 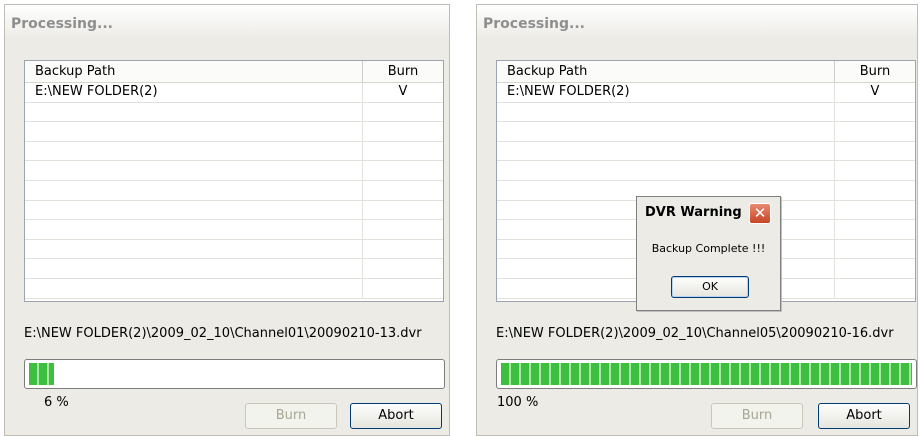 What do you see at coordinates (518, 402) in the screenshot?
I see `progress-percent: 100 %` at bounding box center [518, 402].